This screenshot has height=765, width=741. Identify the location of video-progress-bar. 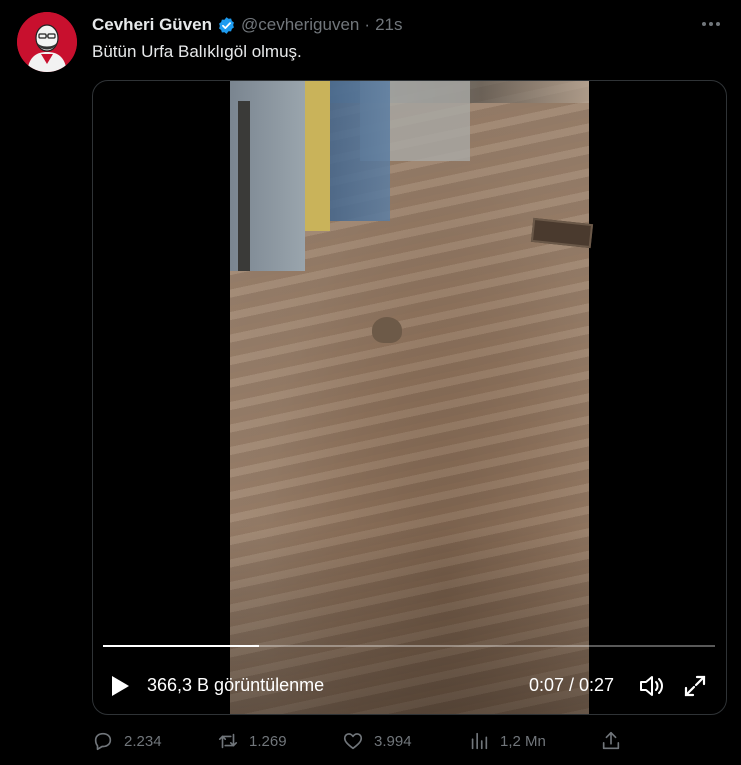
(409, 646).